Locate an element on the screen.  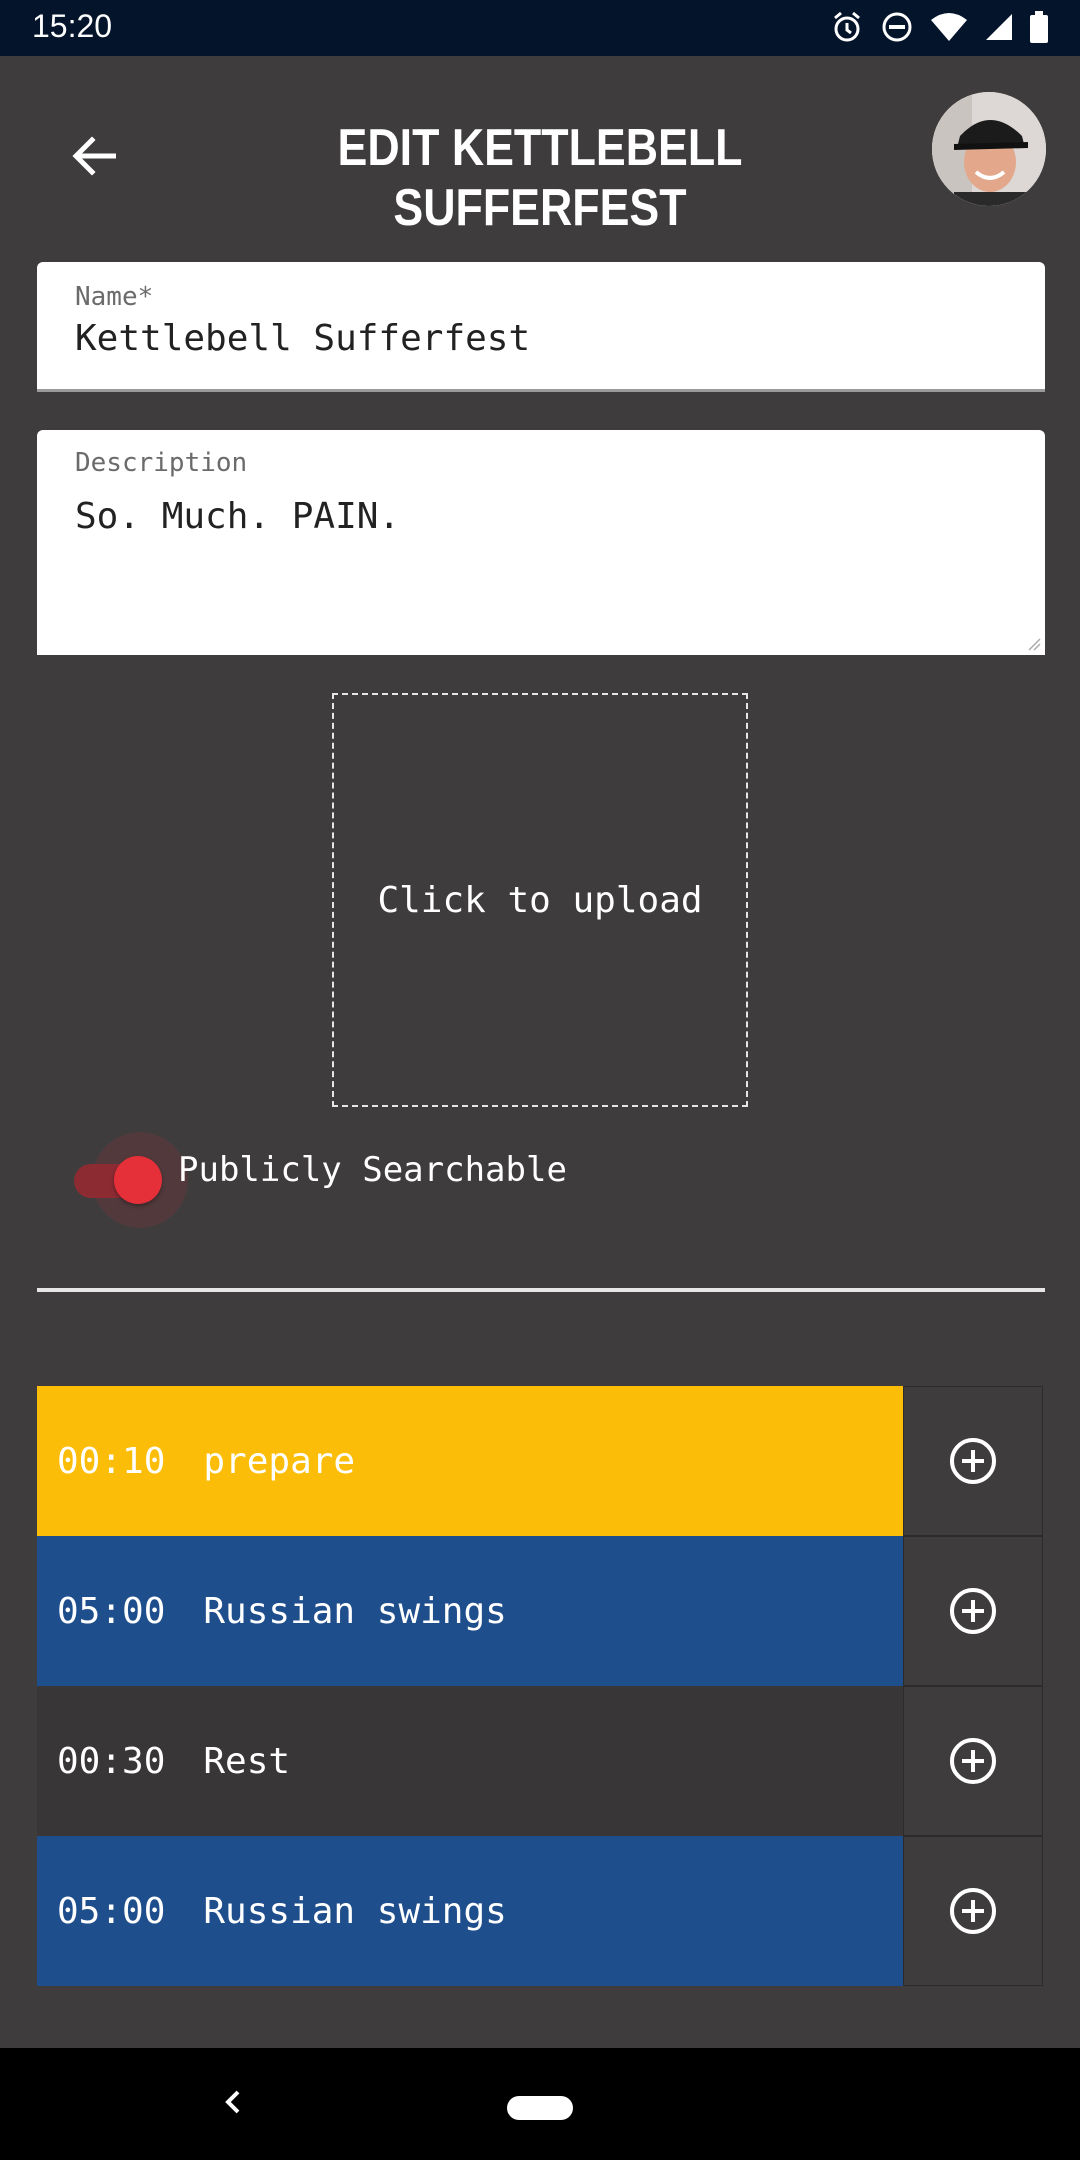
image-upload-area: Click to upload is located at coordinates (540, 900).